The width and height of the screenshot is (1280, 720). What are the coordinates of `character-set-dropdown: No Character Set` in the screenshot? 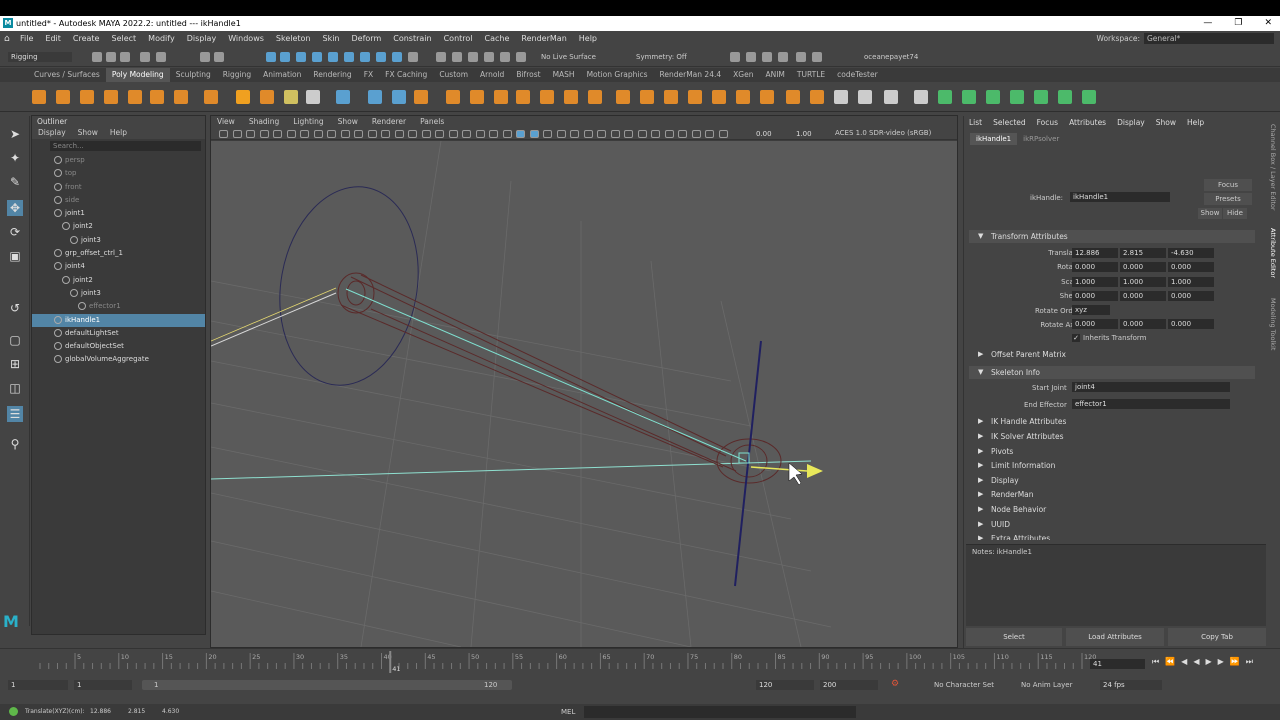 It's located at (964, 685).